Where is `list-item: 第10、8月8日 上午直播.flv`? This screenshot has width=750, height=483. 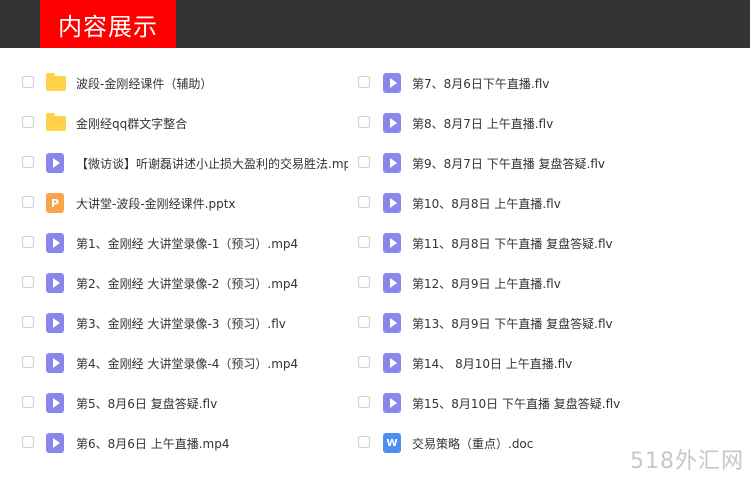
list-item: 第10、8月8日 上午直播.flv is located at coordinates (545, 203).